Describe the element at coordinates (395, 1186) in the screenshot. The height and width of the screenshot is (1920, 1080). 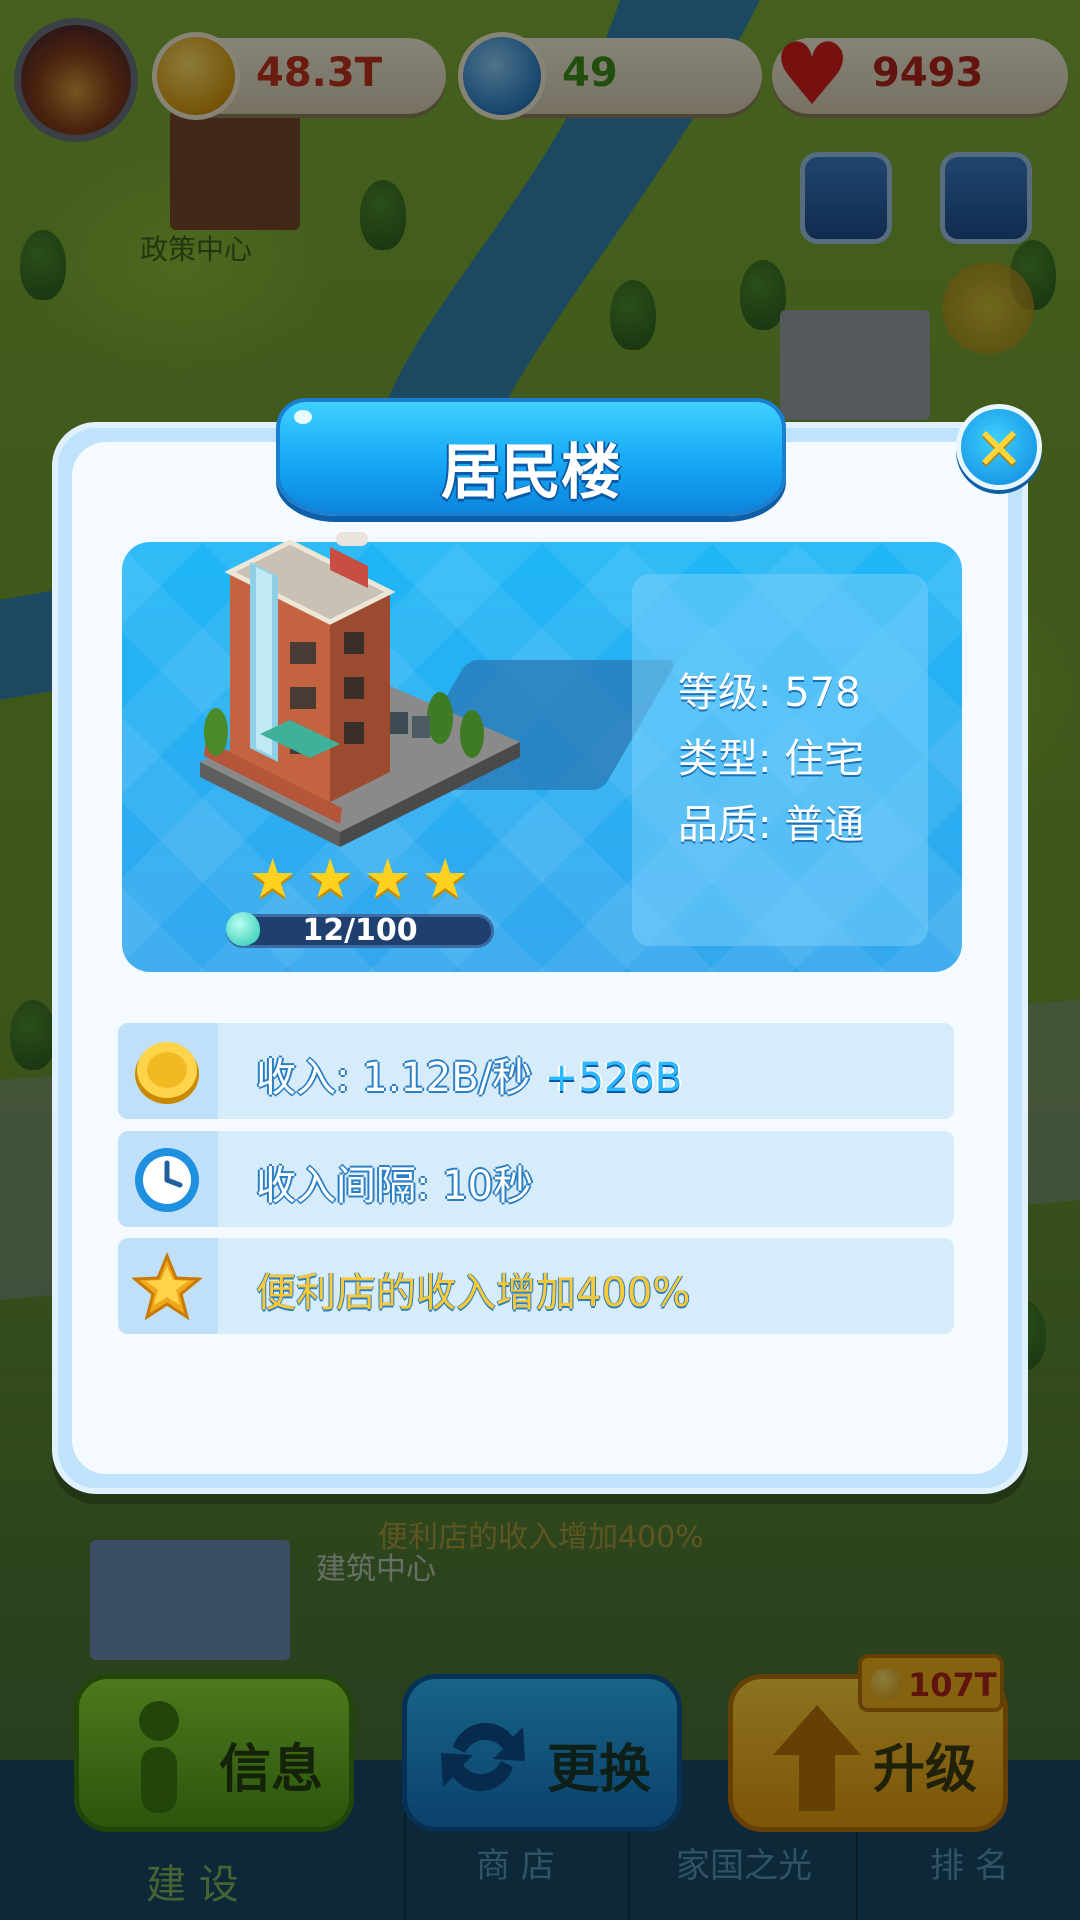
I see `interval-text: 收入间隔: 10秒` at that location.